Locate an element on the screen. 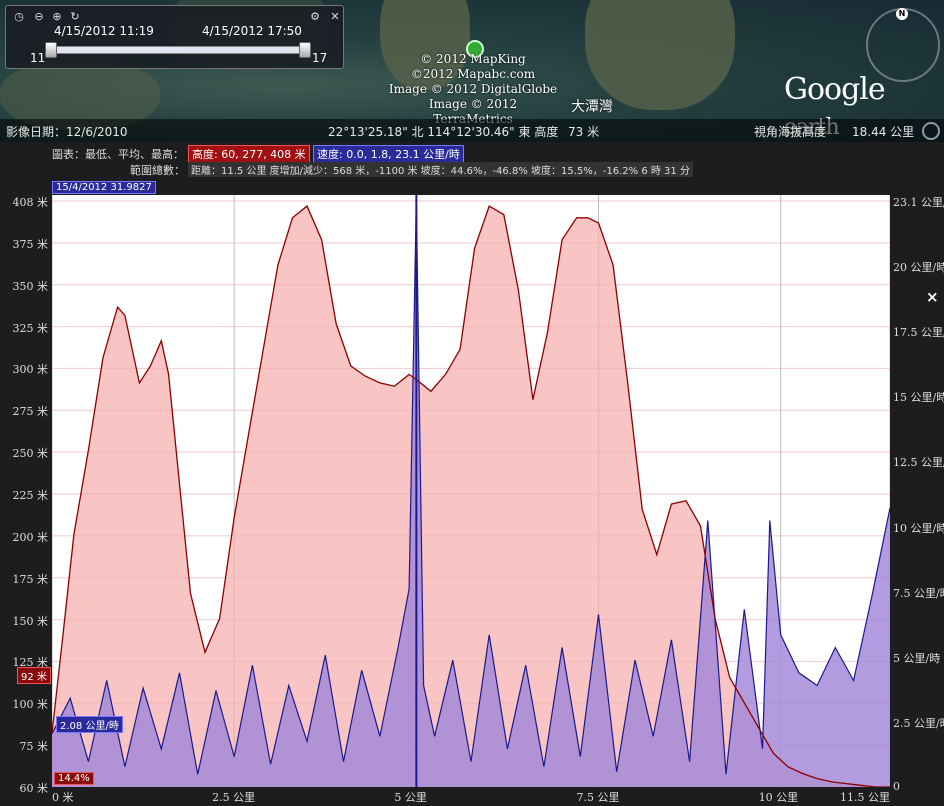  y-left-tick: 200 米 is located at coordinates (30, 537).